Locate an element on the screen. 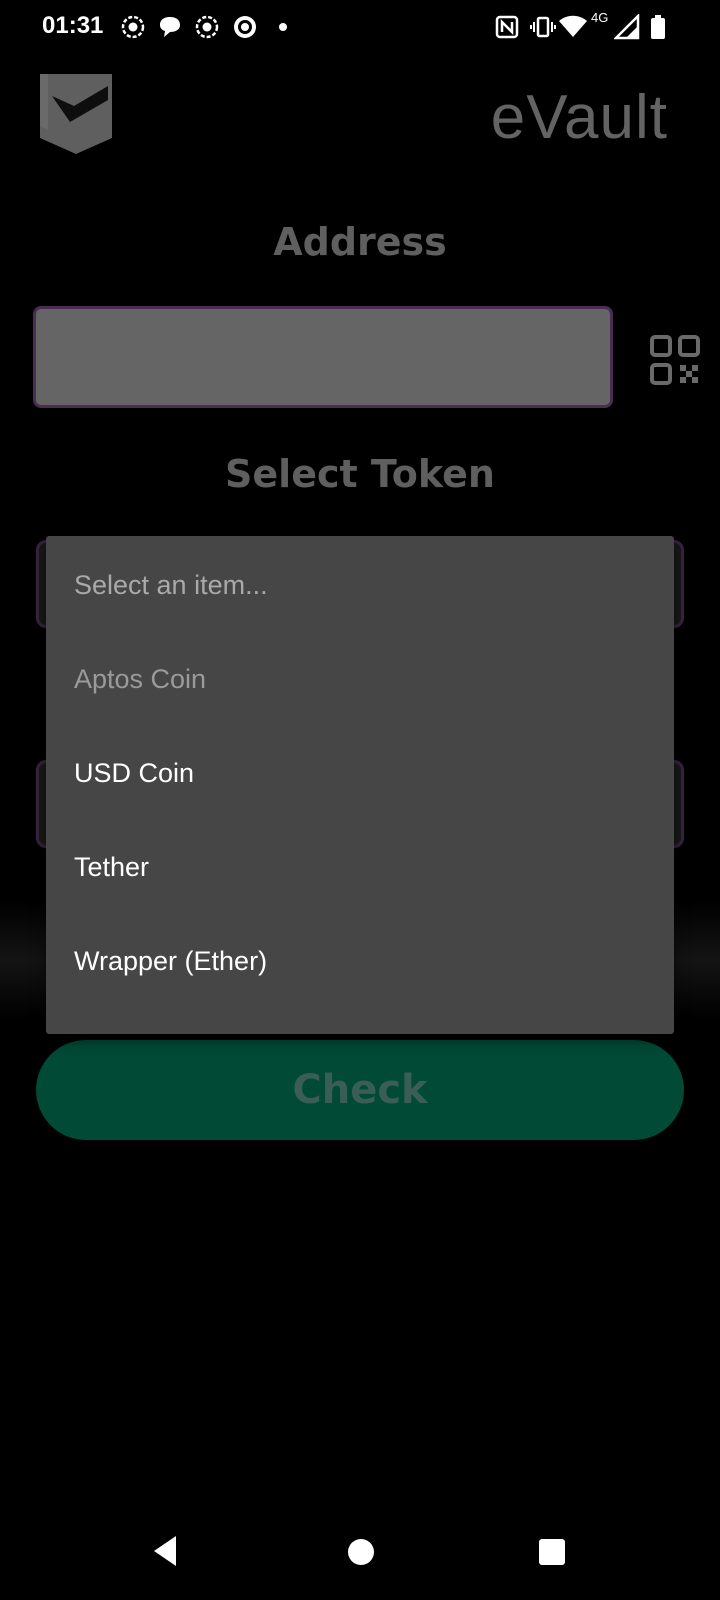 The height and width of the screenshot is (1600, 720). dropdown-item-tether: Tether is located at coordinates (360, 867).